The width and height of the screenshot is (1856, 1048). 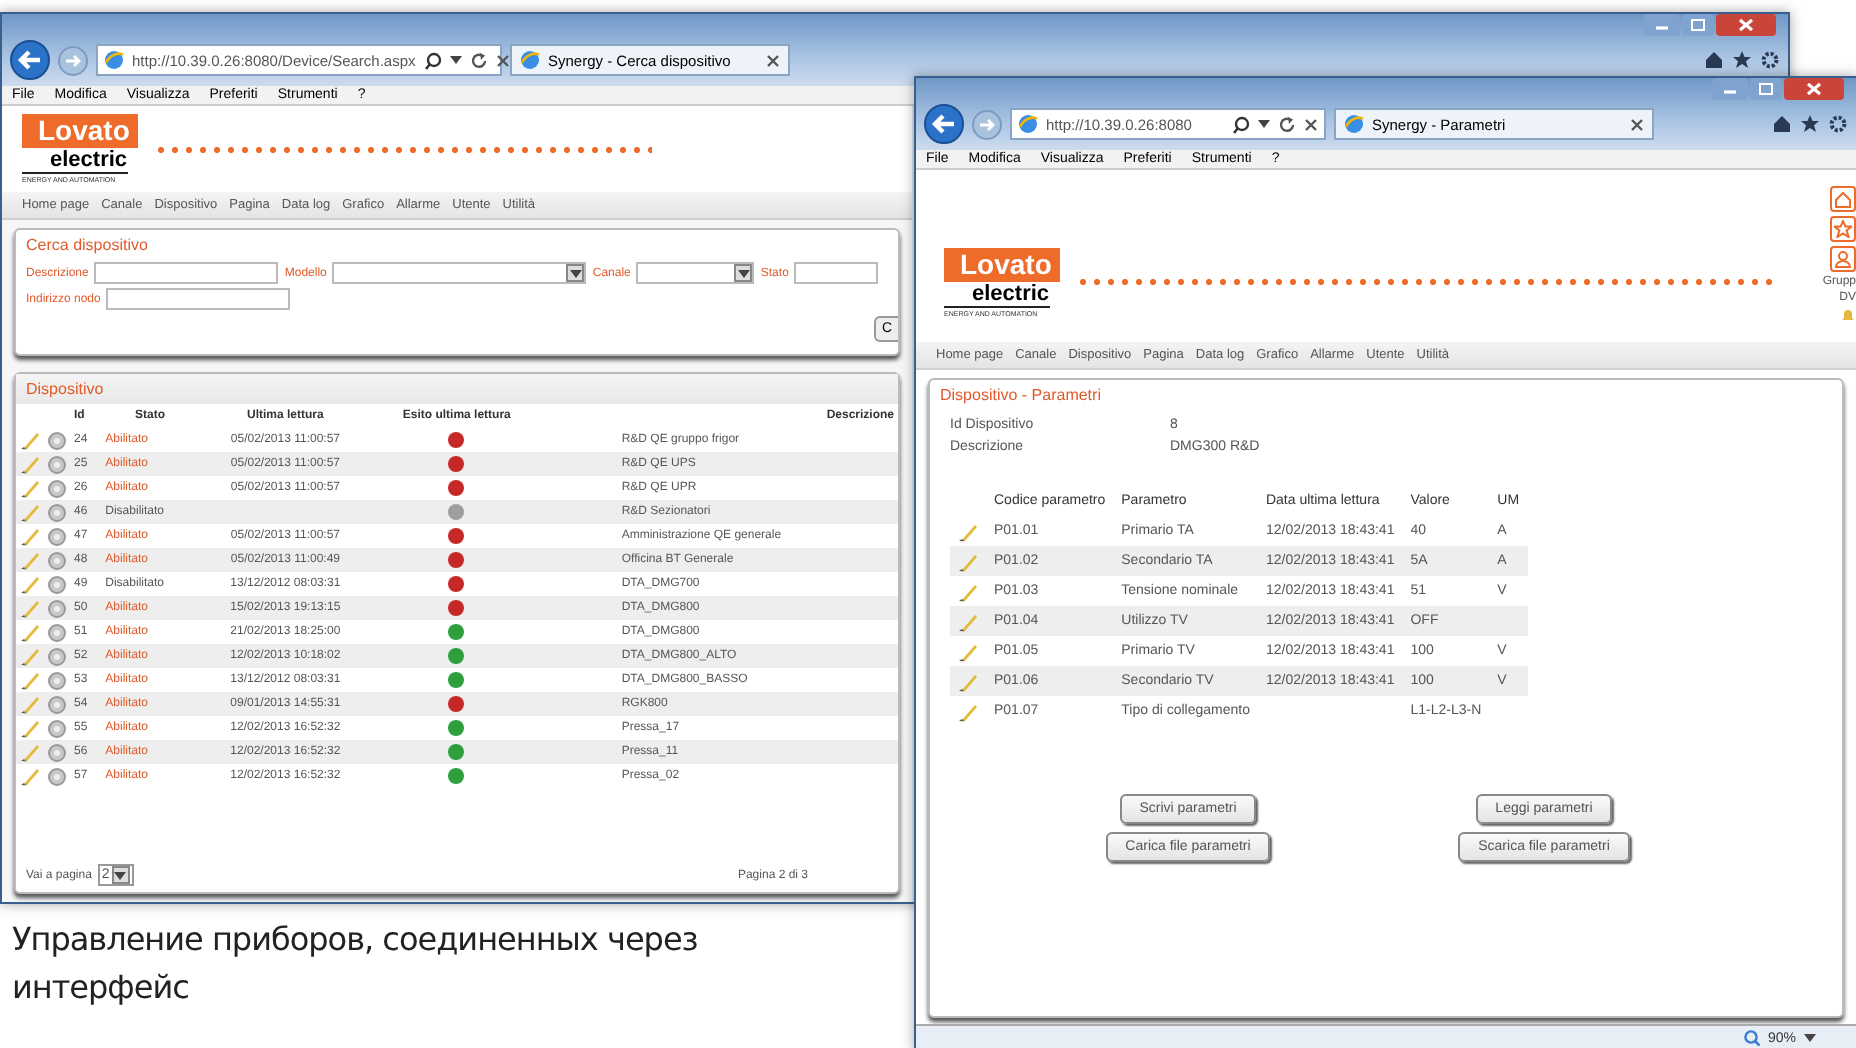 I want to click on disc-icon, so click(x=57, y=776).